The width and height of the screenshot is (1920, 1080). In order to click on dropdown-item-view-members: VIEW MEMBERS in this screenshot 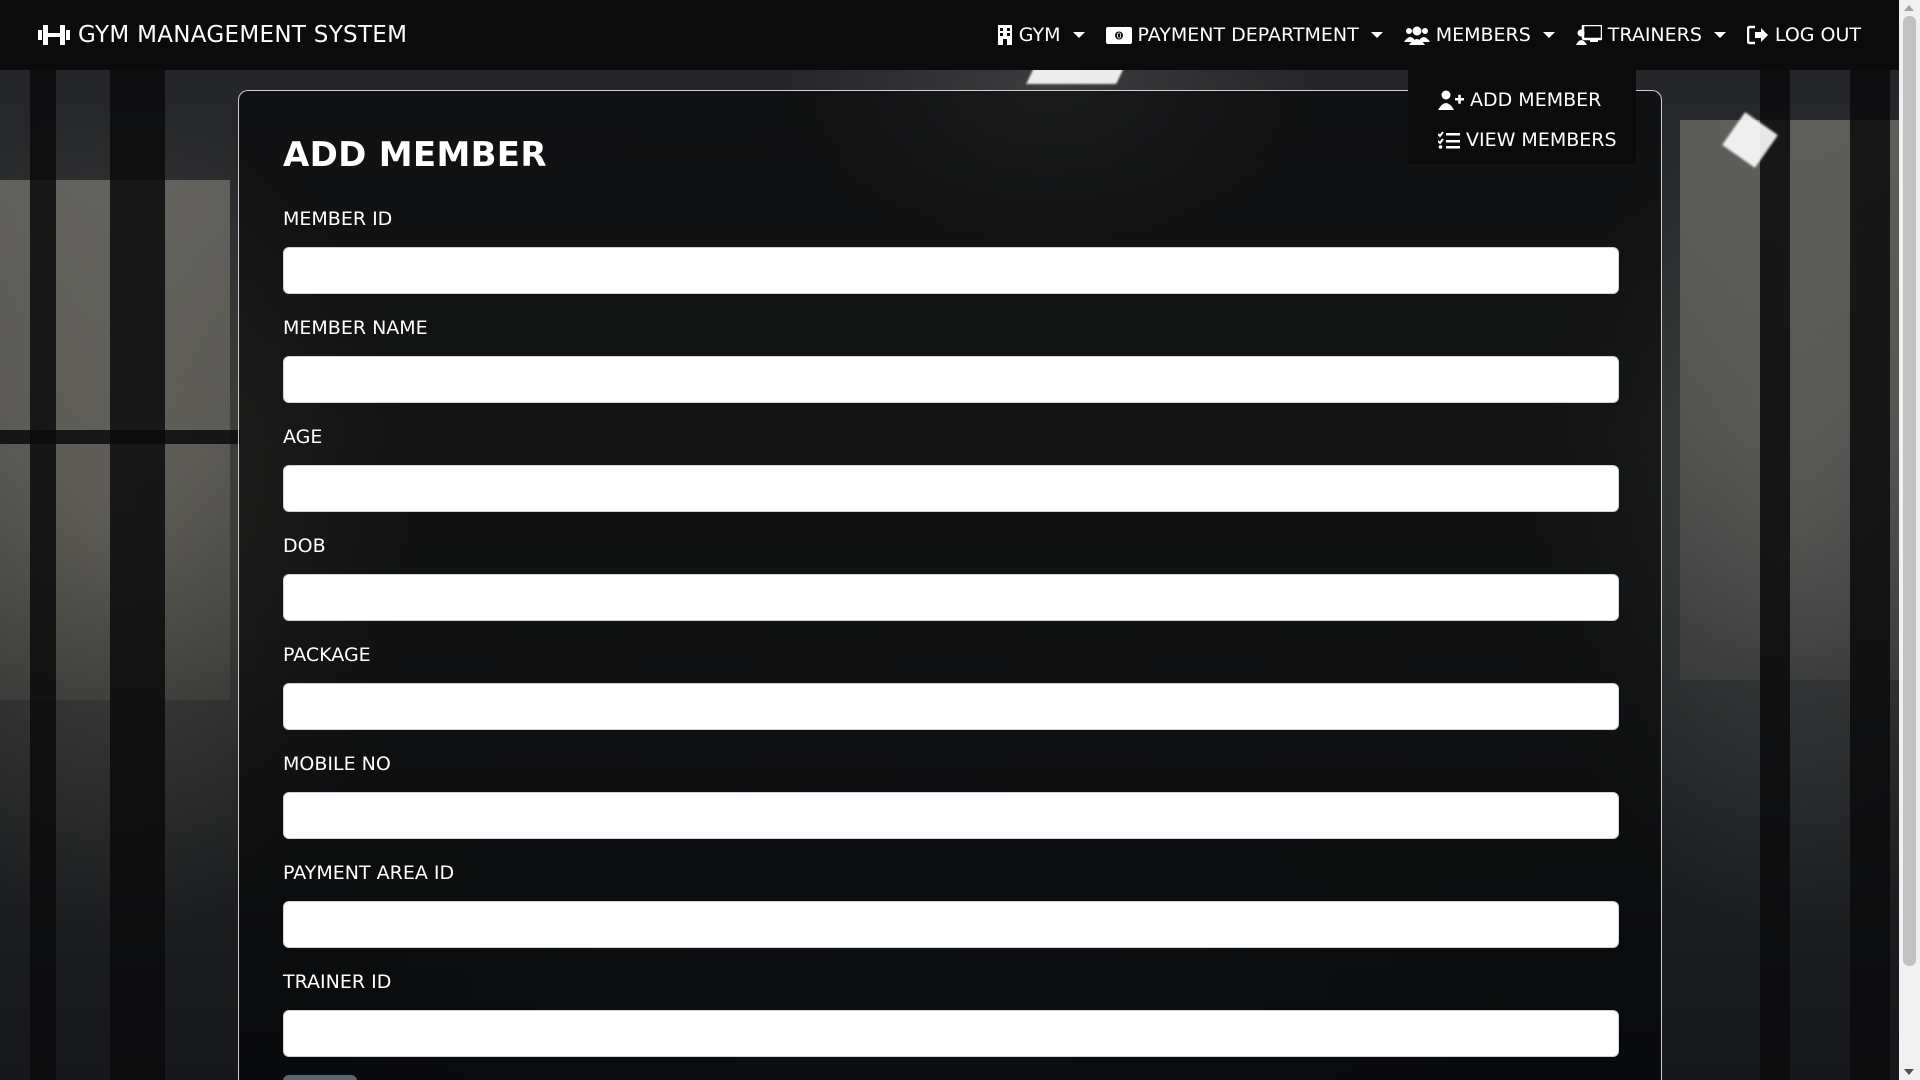, I will do `click(1537, 140)`.